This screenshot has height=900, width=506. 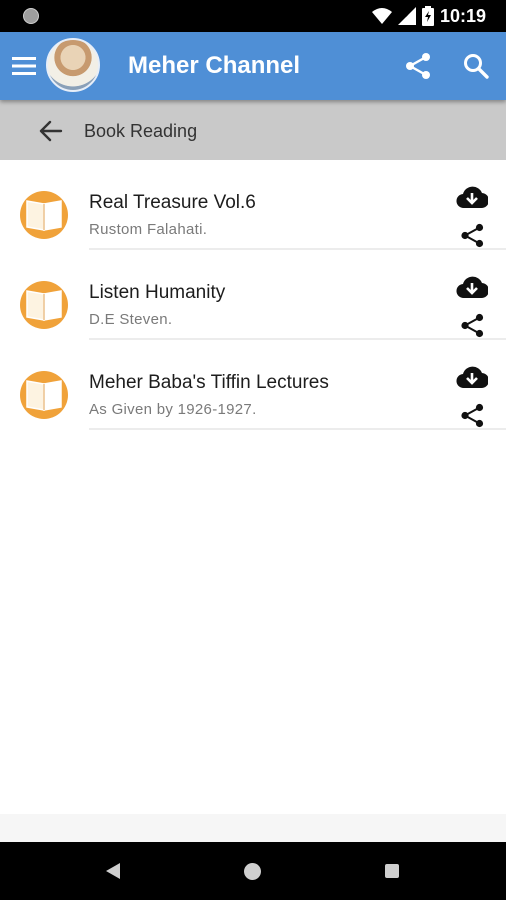 What do you see at coordinates (462, 16) in the screenshot?
I see `status-time: 10:19` at bounding box center [462, 16].